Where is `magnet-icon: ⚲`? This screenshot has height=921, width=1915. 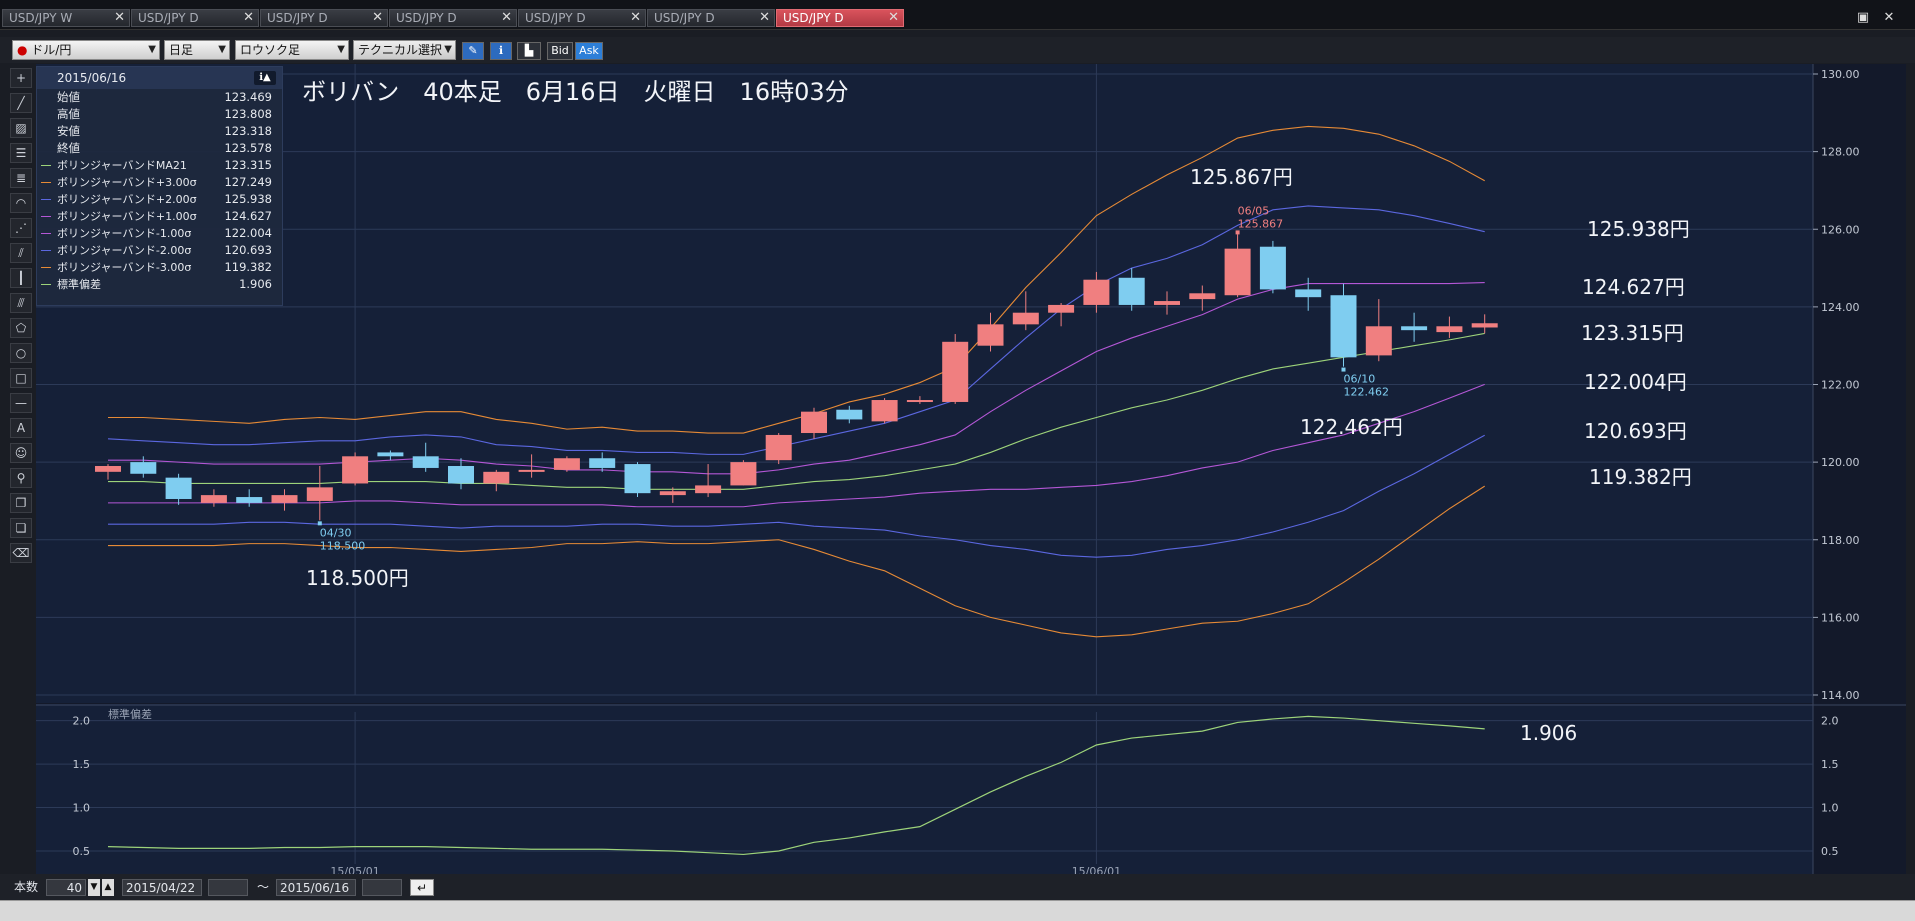
magnet-icon: ⚲ is located at coordinates (21, 478).